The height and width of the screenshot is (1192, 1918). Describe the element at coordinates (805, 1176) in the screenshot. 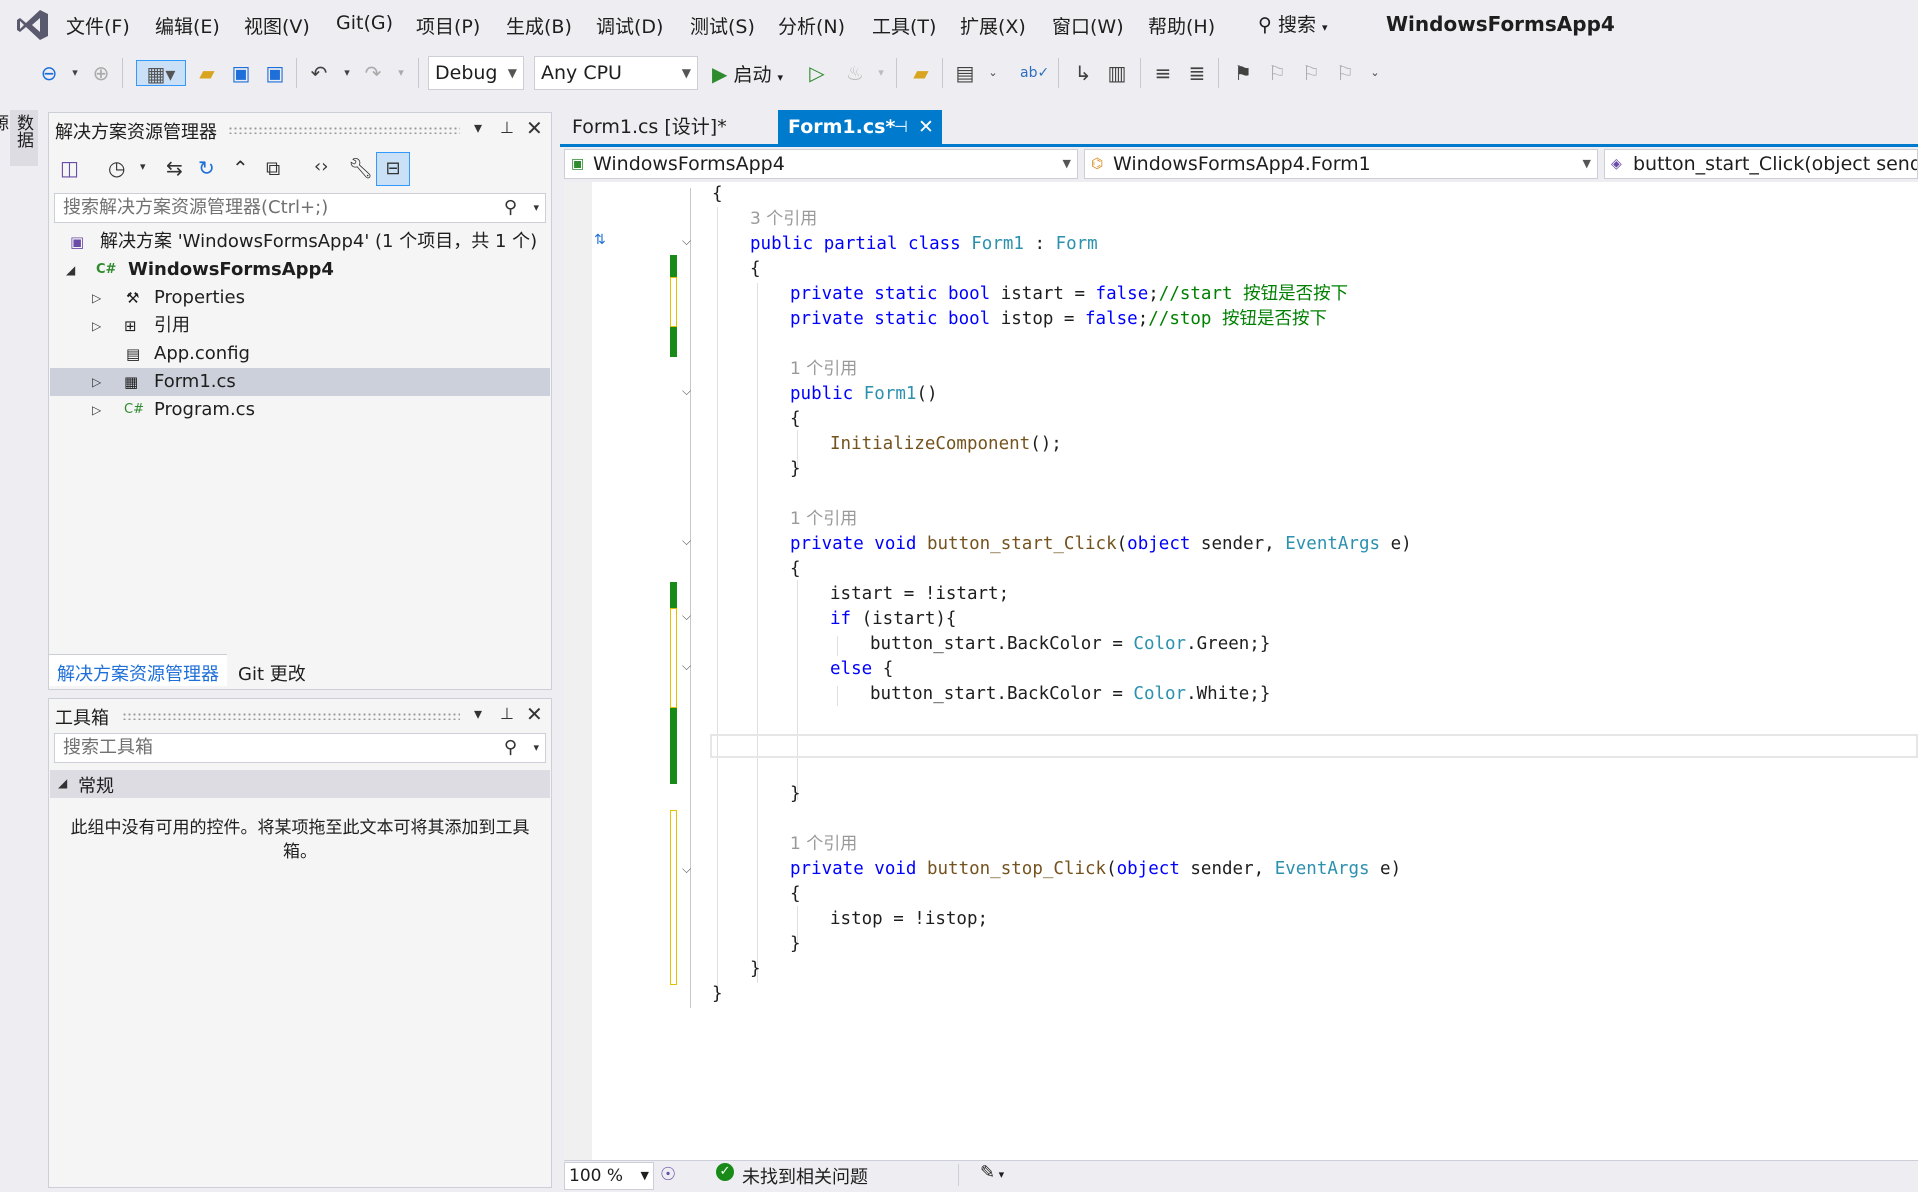

I see `issues-status: 未找到相关问题` at that location.